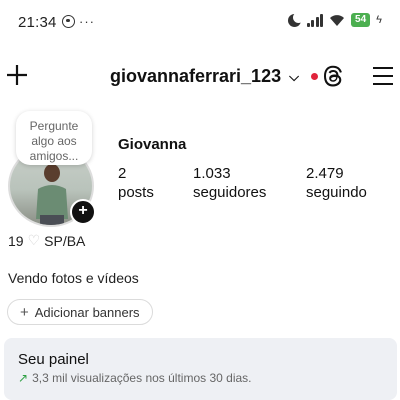  I want to click on menu-icon, so click(383, 76).